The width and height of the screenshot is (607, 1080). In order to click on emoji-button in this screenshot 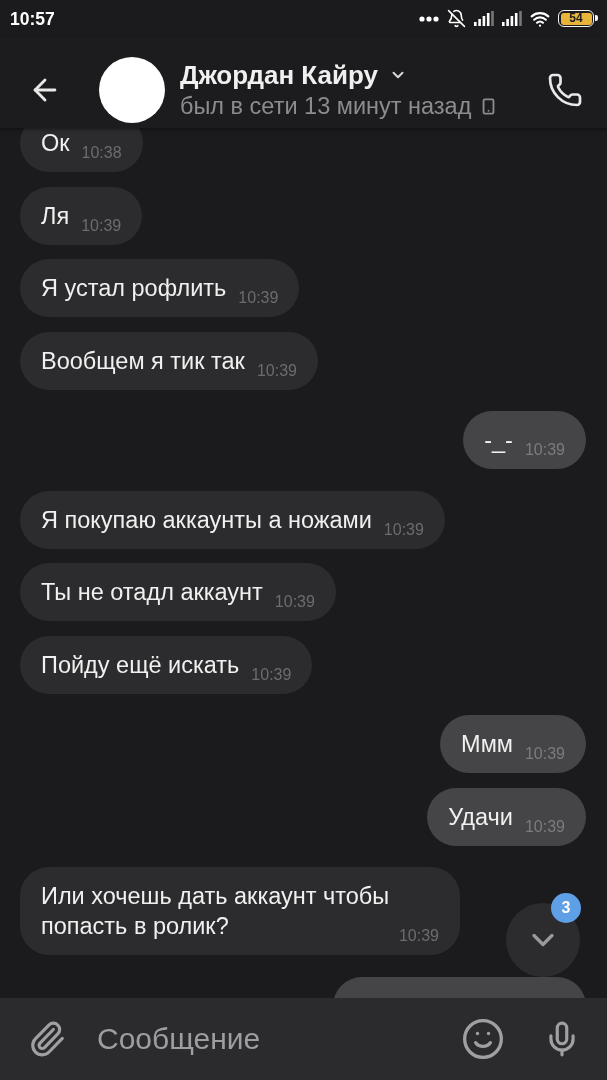, I will do `click(483, 1039)`.